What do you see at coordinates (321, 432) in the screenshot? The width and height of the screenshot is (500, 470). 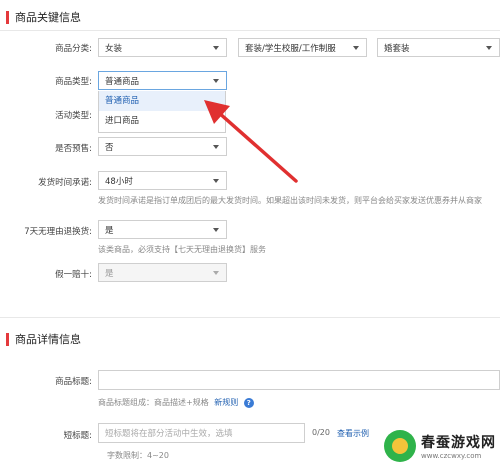 I see `short-title-counter: 0/20` at bounding box center [321, 432].